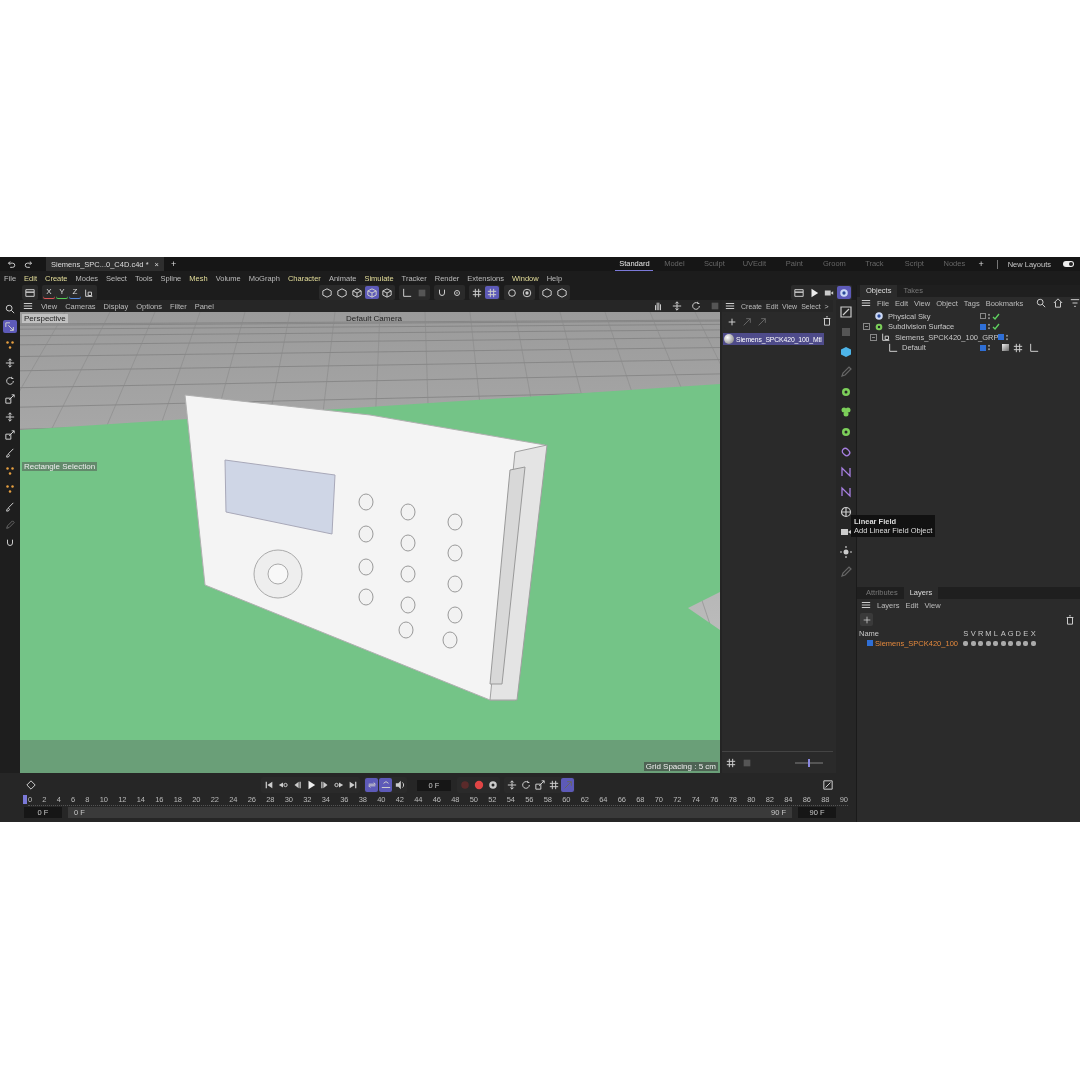 This screenshot has height=1080, width=1080. Describe the element at coordinates (371, 785) in the screenshot. I see `loop-icon` at that location.